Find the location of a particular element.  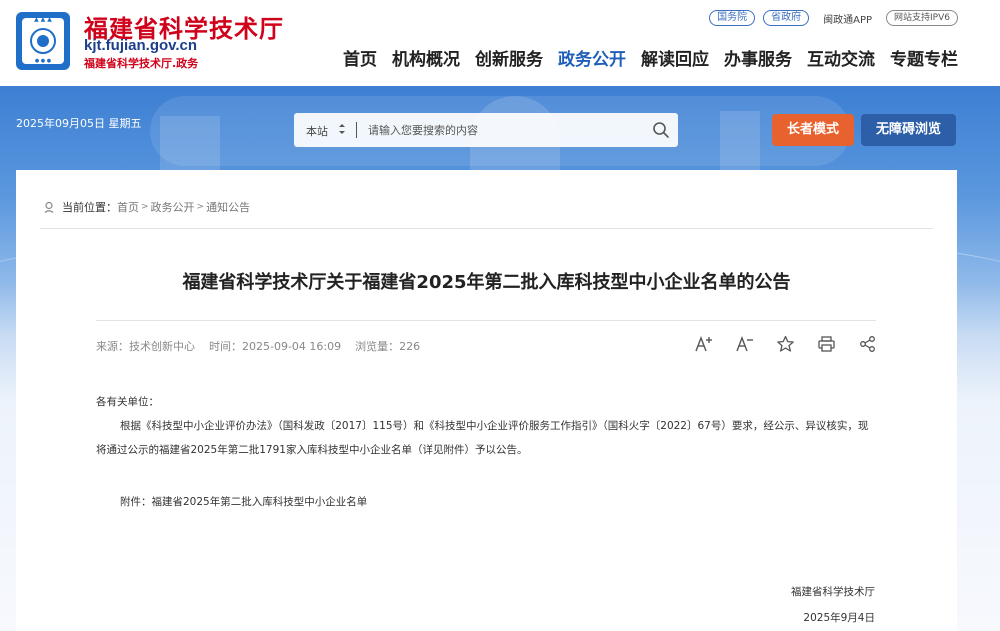

elder-mode-button: 长者模式 is located at coordinates (813, 130).